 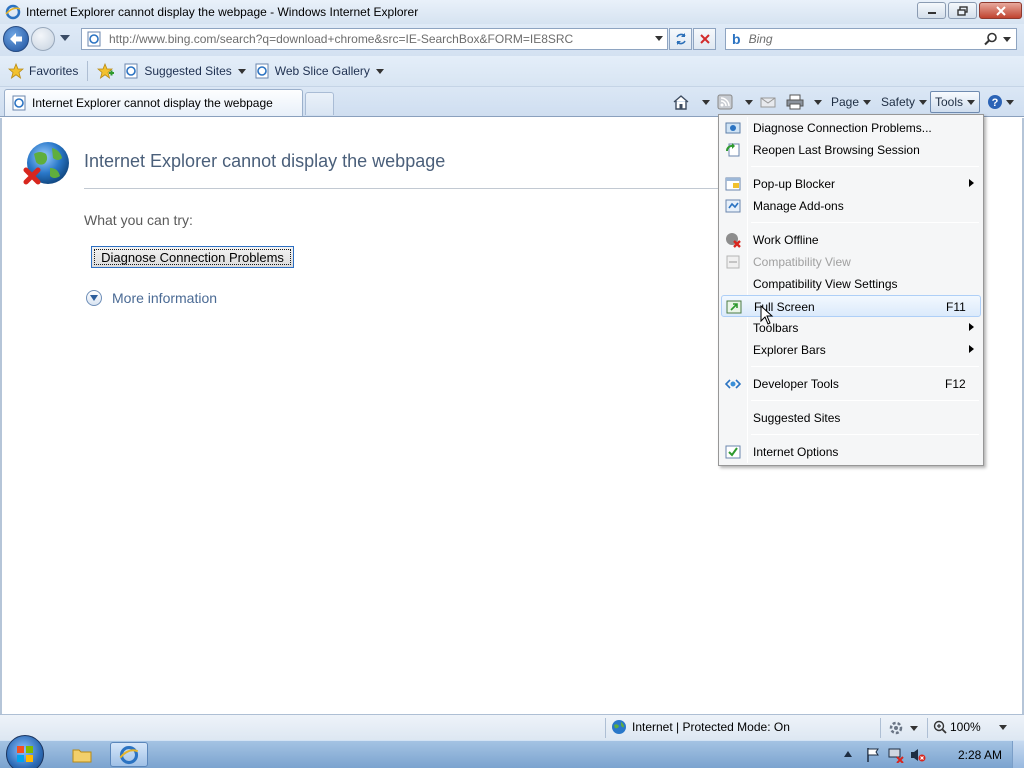 What do you see at coordinates (940, 727) in the screenshot?
I see `zoom-icon` at bounding box center [940, 727].